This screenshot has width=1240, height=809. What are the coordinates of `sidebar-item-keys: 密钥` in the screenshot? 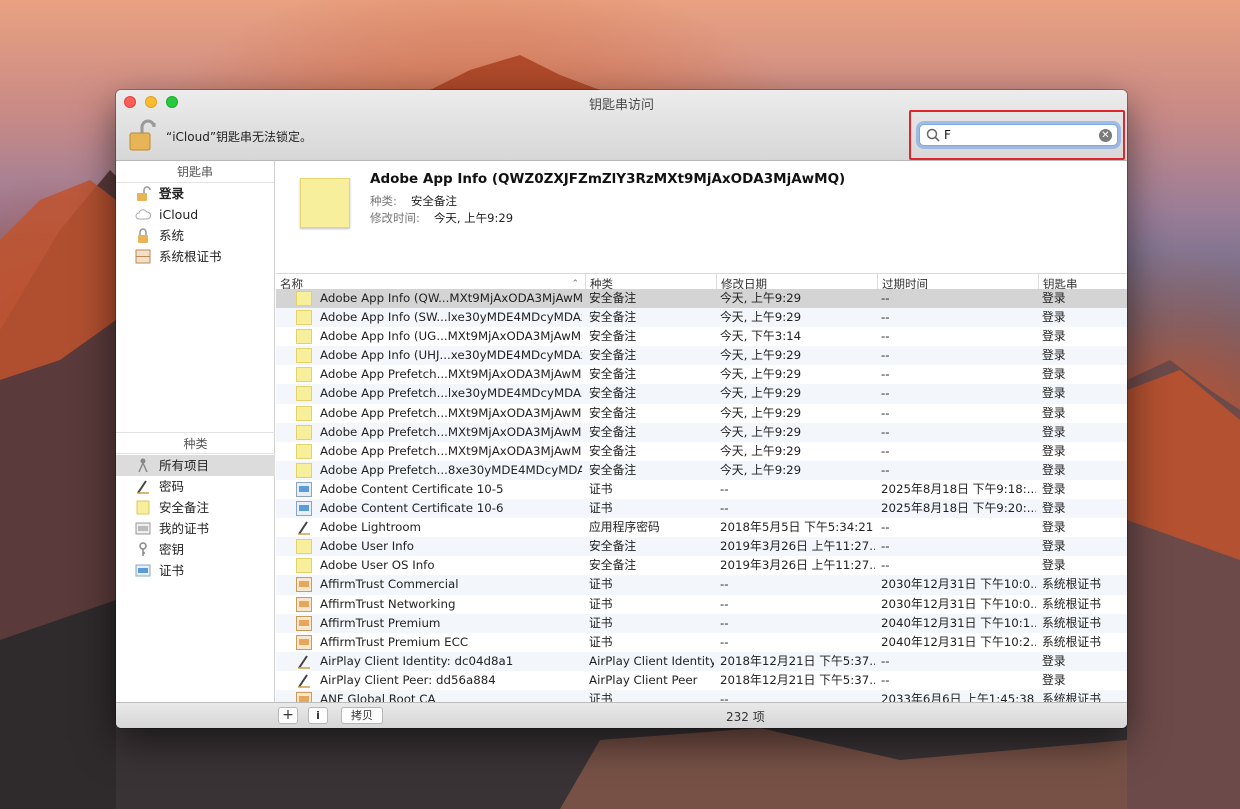 It's located at (195, 549).